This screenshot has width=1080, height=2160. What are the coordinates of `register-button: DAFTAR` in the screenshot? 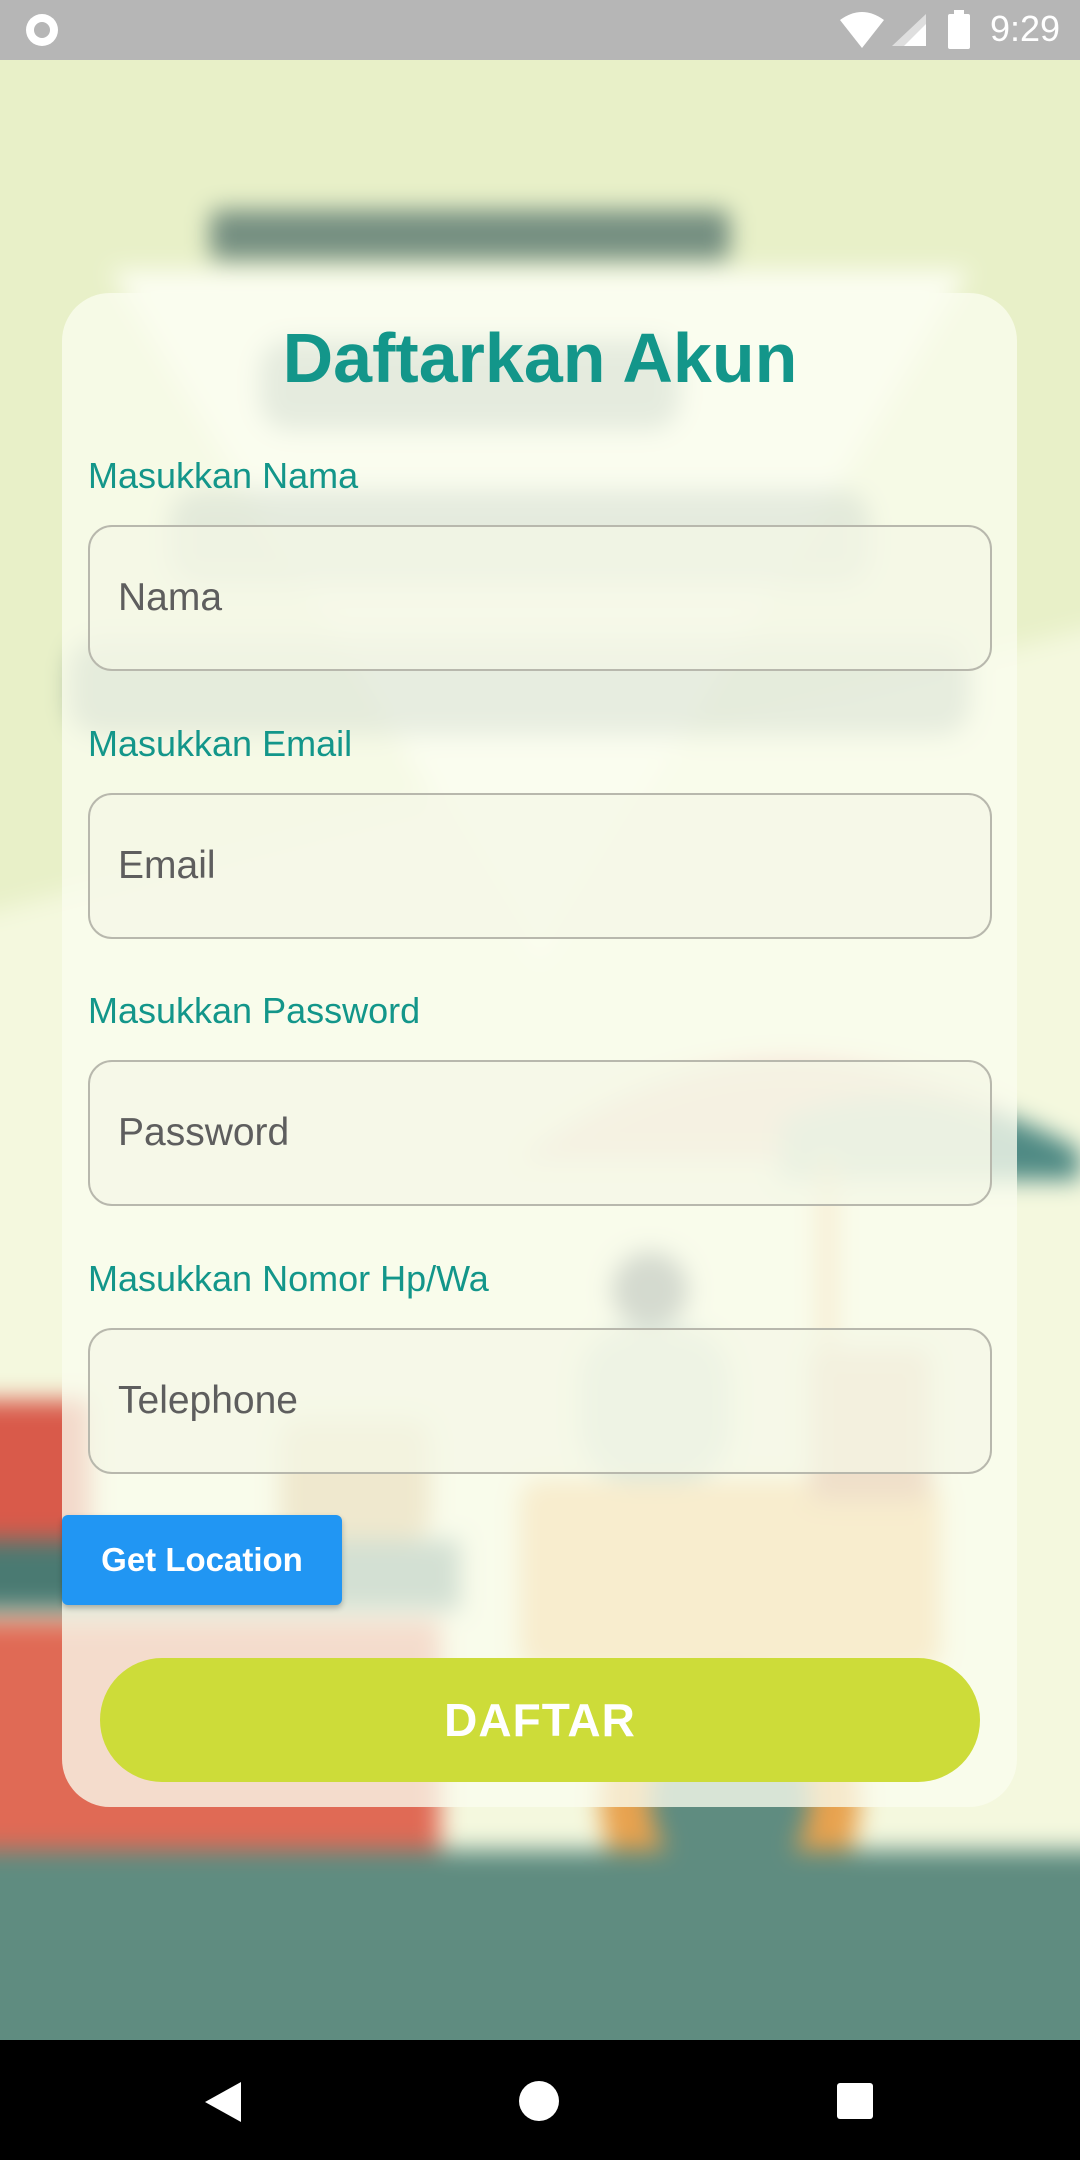 It's located at (540, 1720).